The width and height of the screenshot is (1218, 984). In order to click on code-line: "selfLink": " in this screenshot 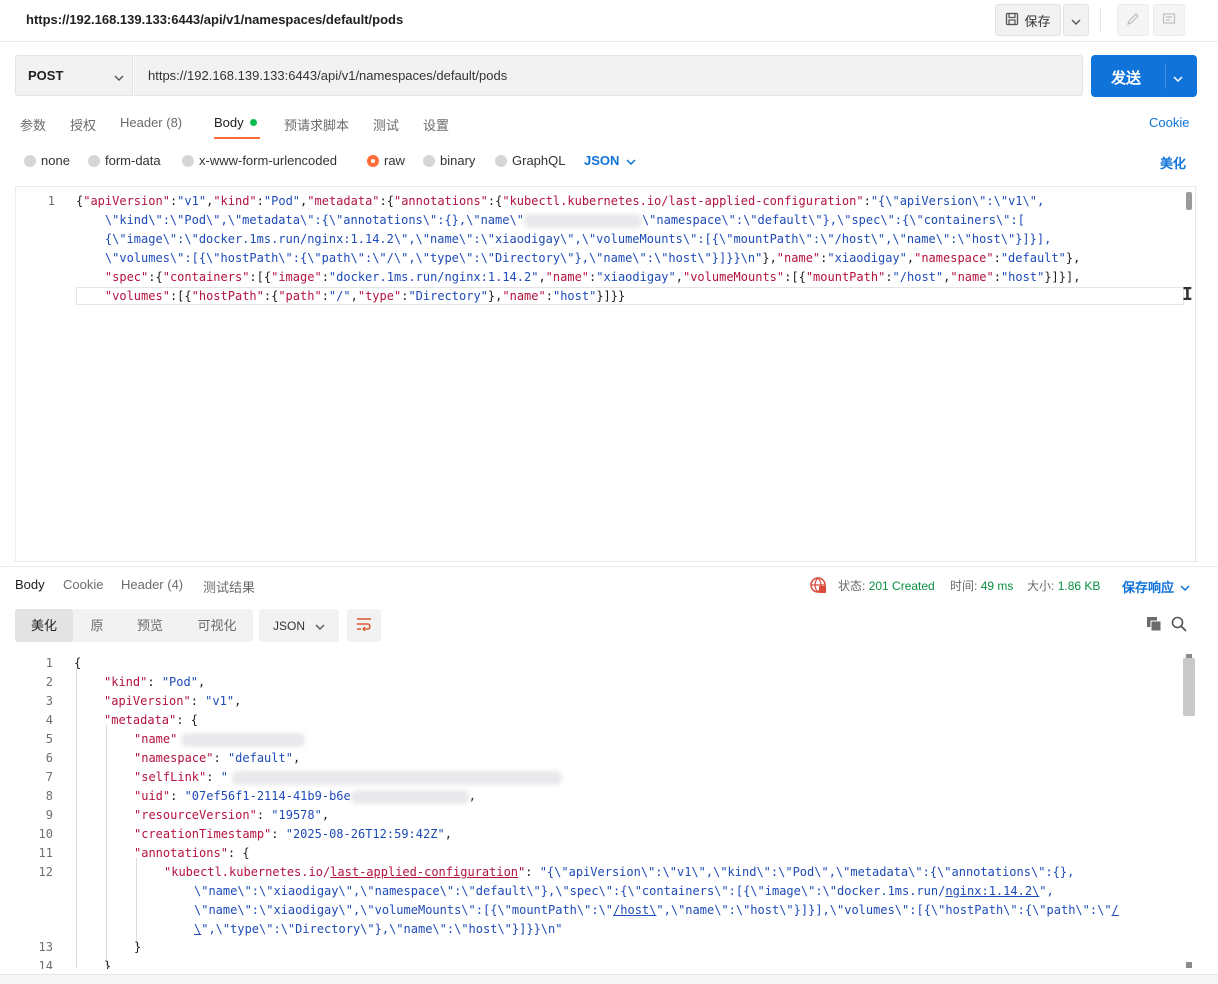, I will do `click(348, 777)`.